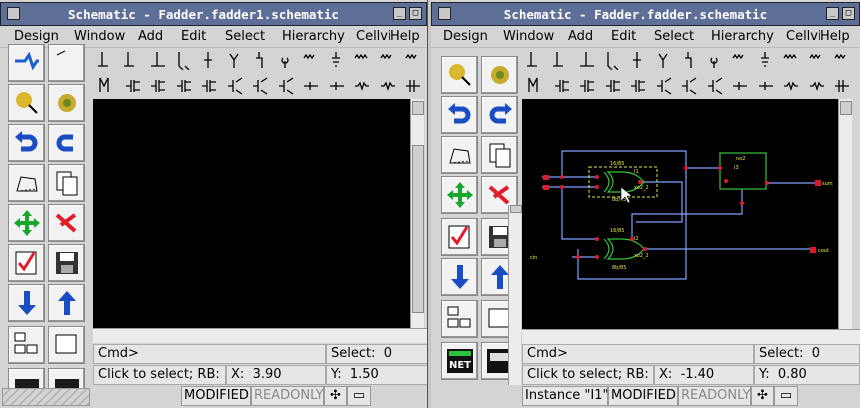 This screenshot has width=860, height=408. What do you see at coordinates (335, 396) in the screenshot?
I see `snap-icon: ✣` at bounding box center [335, 396].